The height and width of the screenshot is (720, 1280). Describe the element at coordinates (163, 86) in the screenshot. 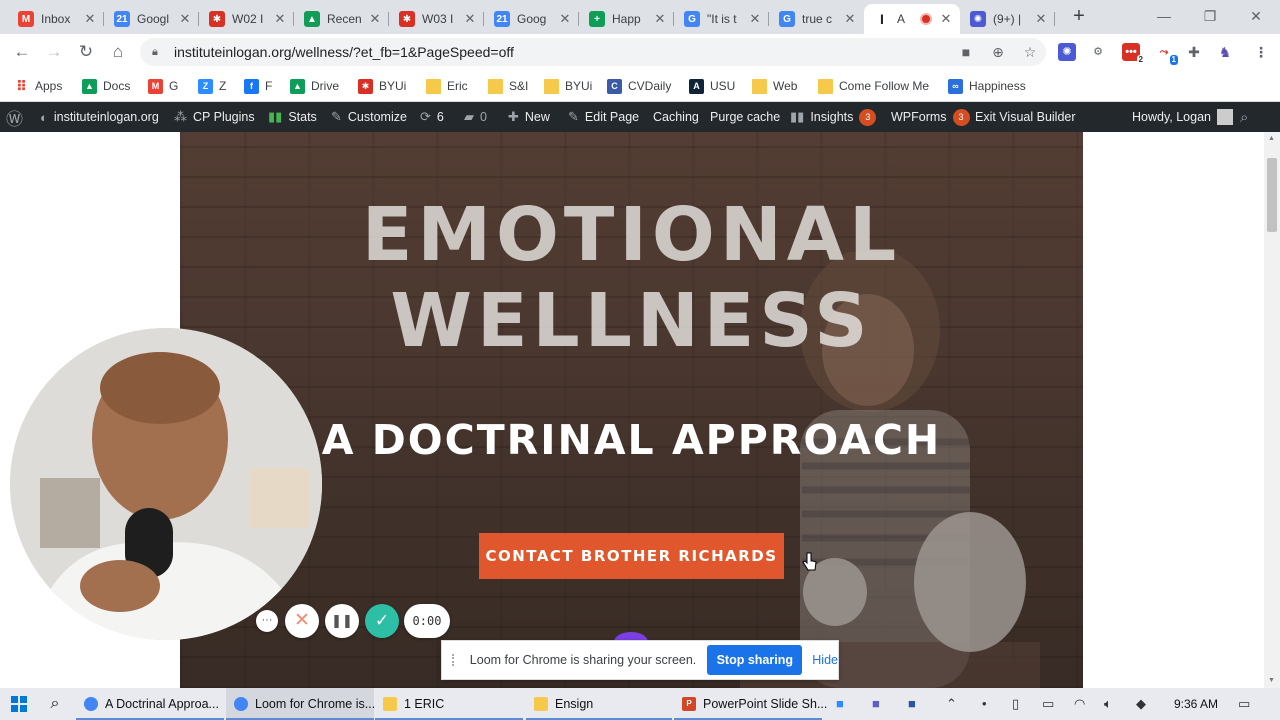

I see `bookmark-item: MG` at that location.